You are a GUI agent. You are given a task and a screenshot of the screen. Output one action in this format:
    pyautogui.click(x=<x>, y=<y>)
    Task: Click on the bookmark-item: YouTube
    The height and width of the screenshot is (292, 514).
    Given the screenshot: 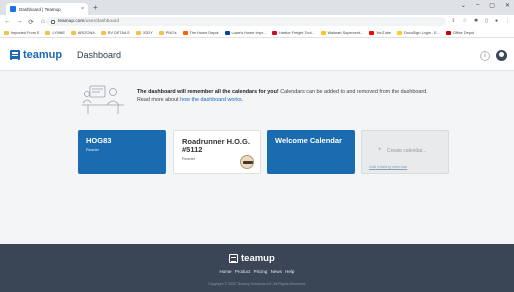 What is the action you would take?
    pyautogui.click(x=380, y=32)
    